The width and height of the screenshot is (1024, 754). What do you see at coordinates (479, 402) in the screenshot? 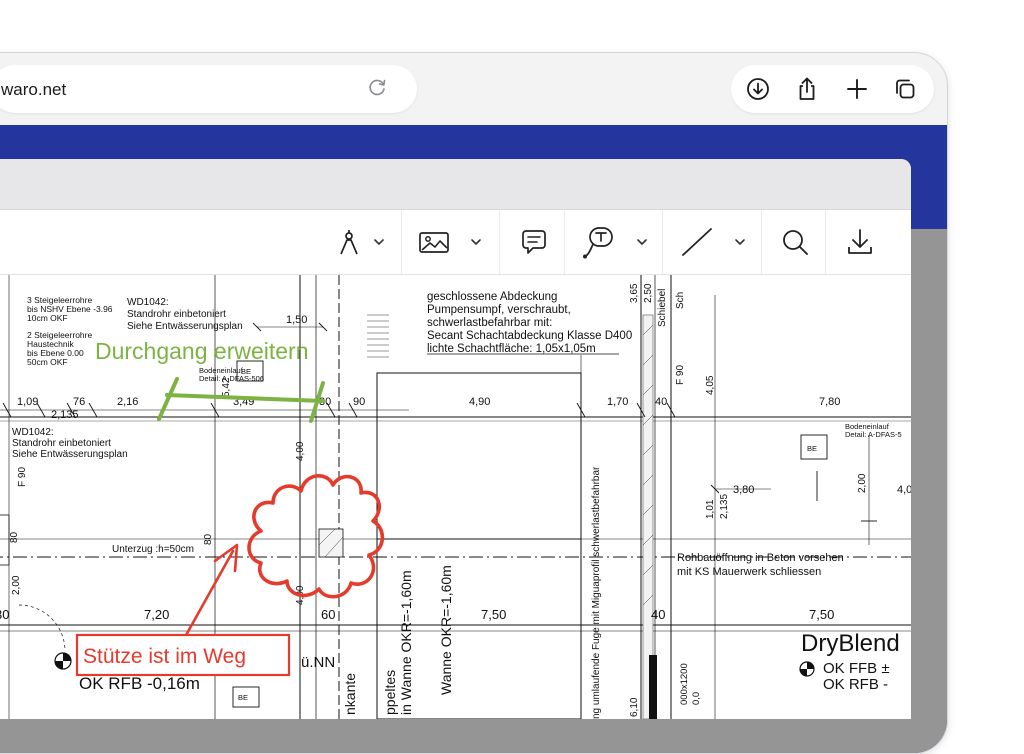
I see `dim-4-90: 4,90` at bounding box center [479, 402].